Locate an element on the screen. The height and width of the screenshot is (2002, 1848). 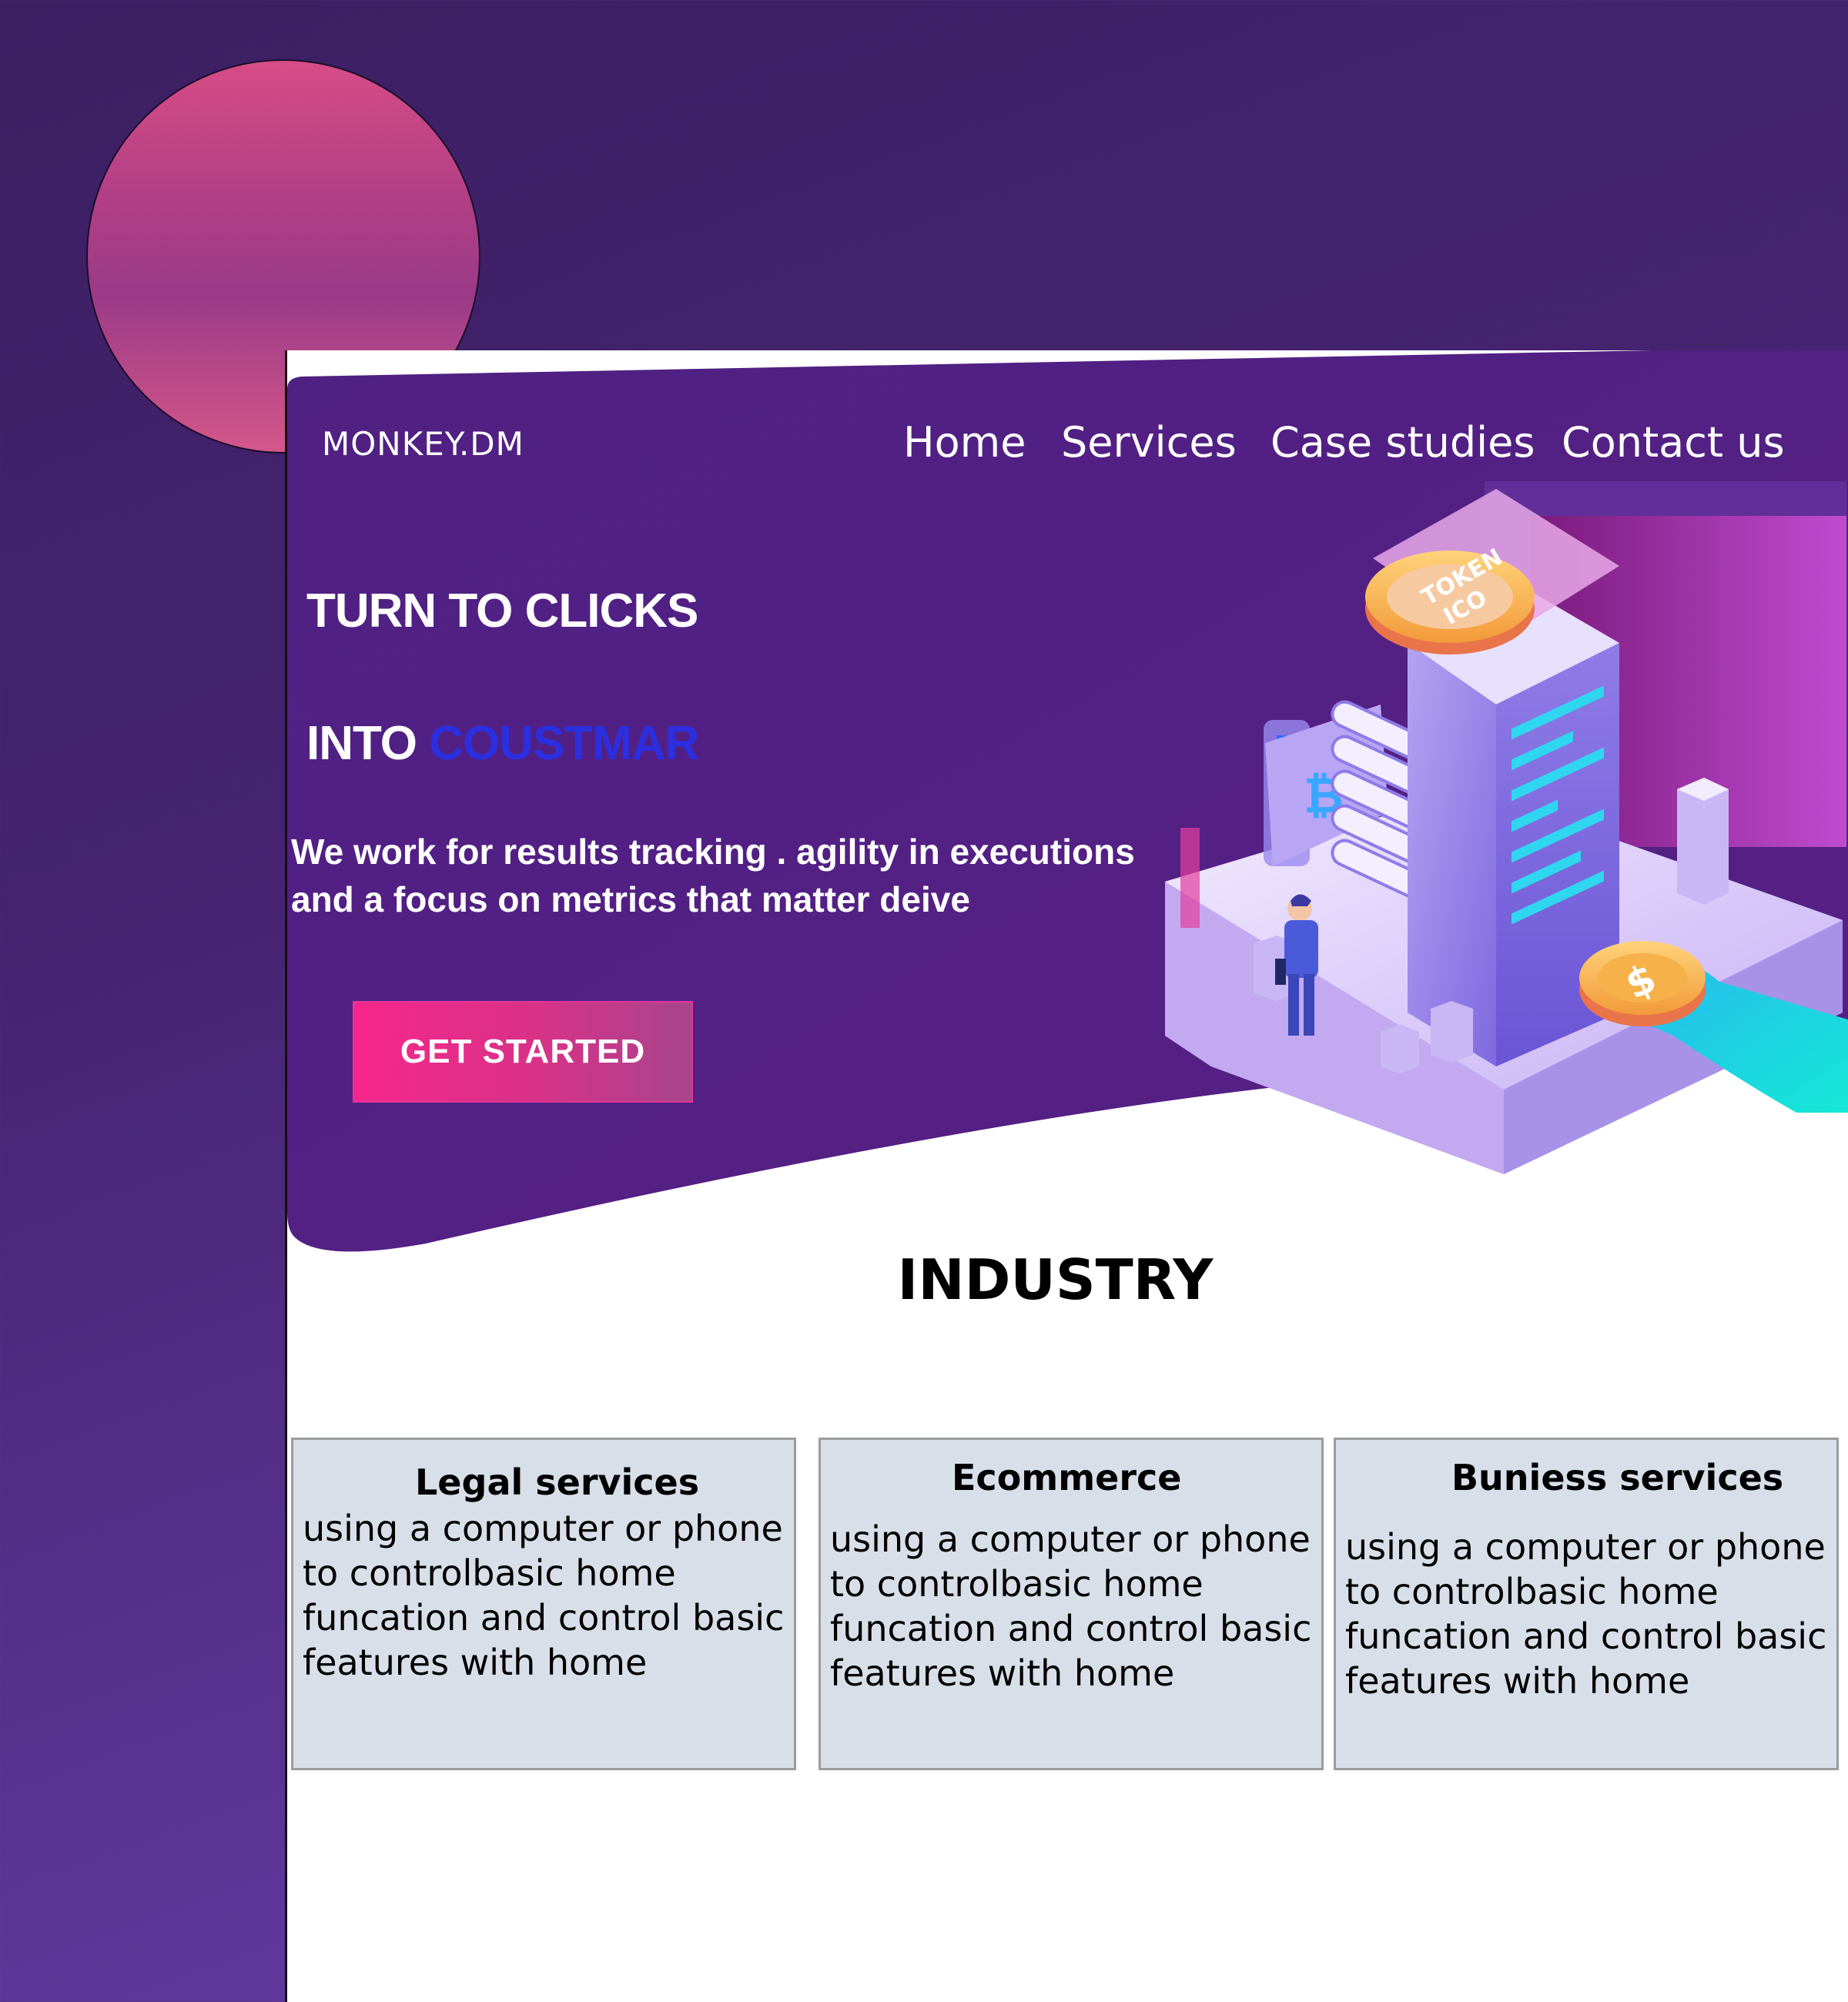
hero-title-line-2: INTO COUSTMAR is located at coordinates (502, 743).